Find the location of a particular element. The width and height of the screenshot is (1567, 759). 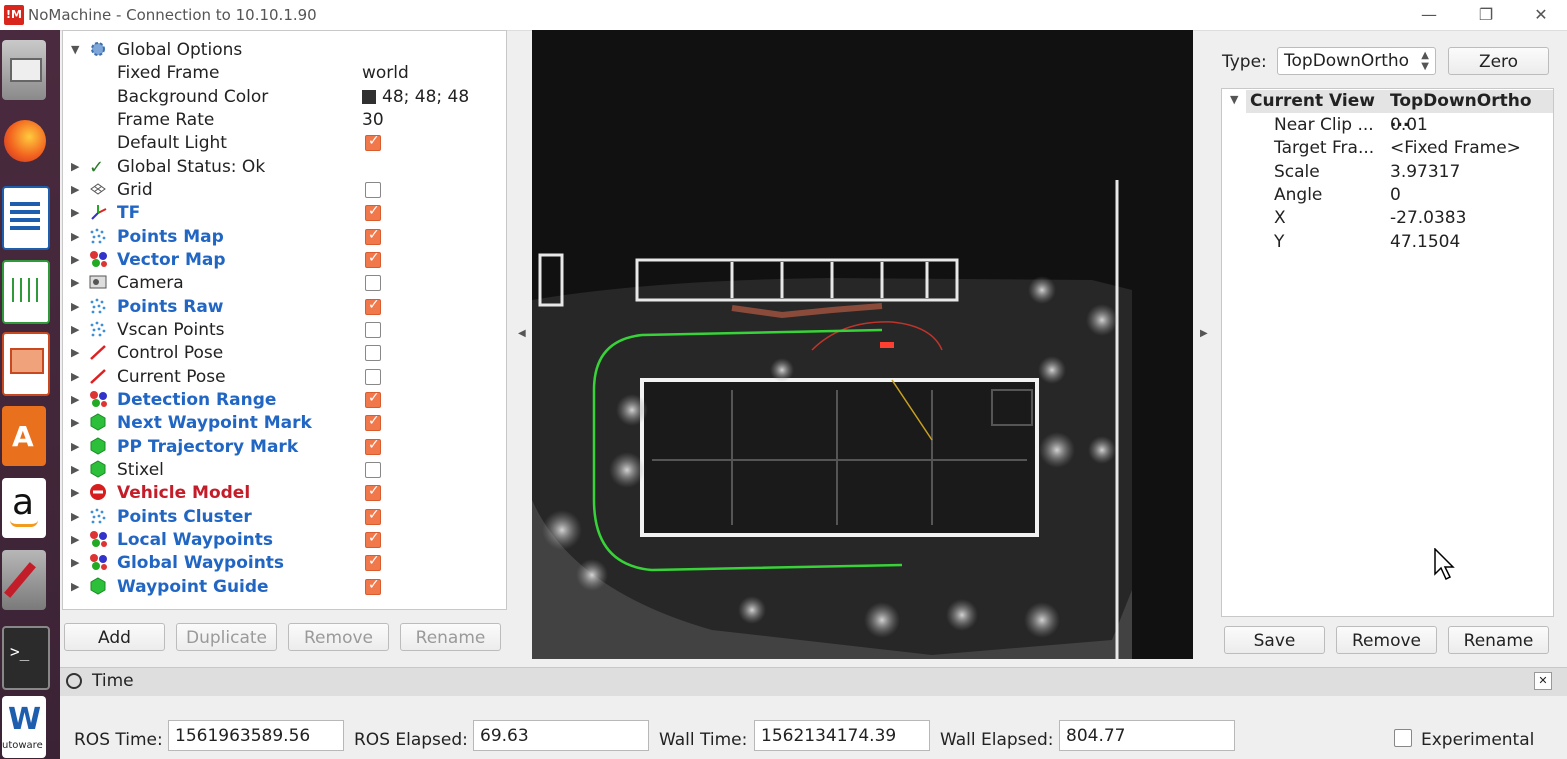

view-property-row: X -27.0383 is located at coordinates (1387, 218).